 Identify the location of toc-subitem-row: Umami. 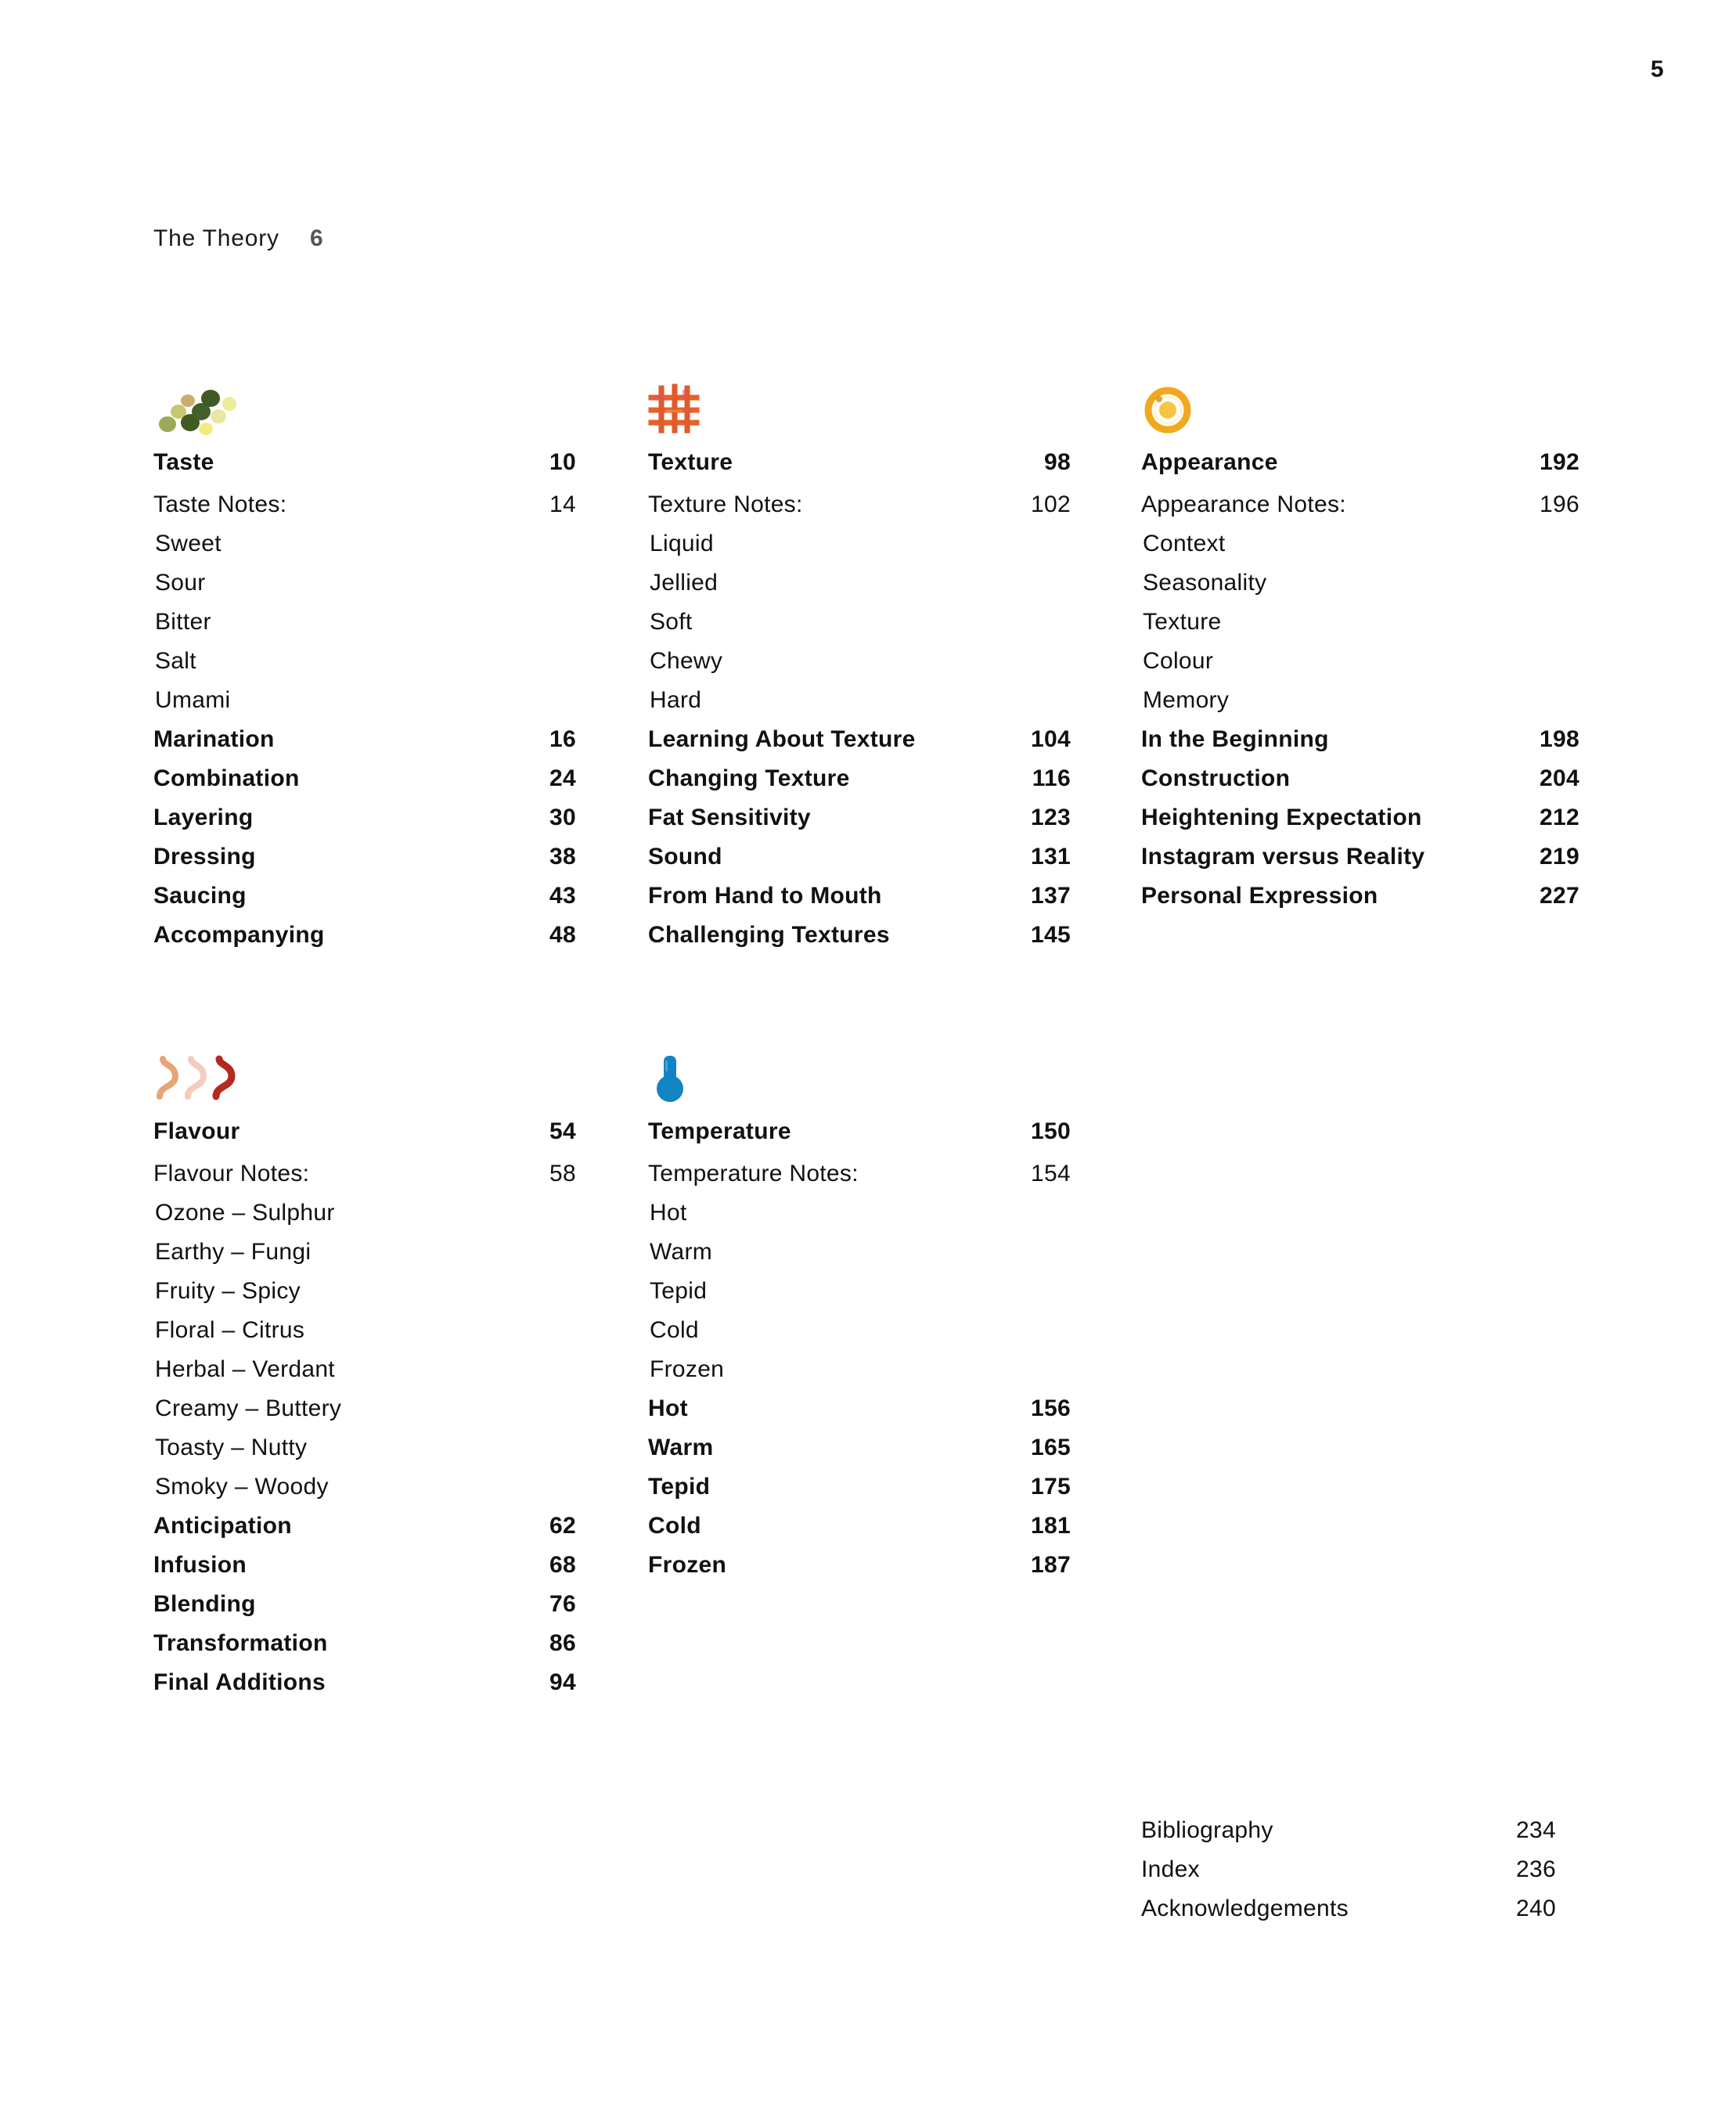
(364, 706).